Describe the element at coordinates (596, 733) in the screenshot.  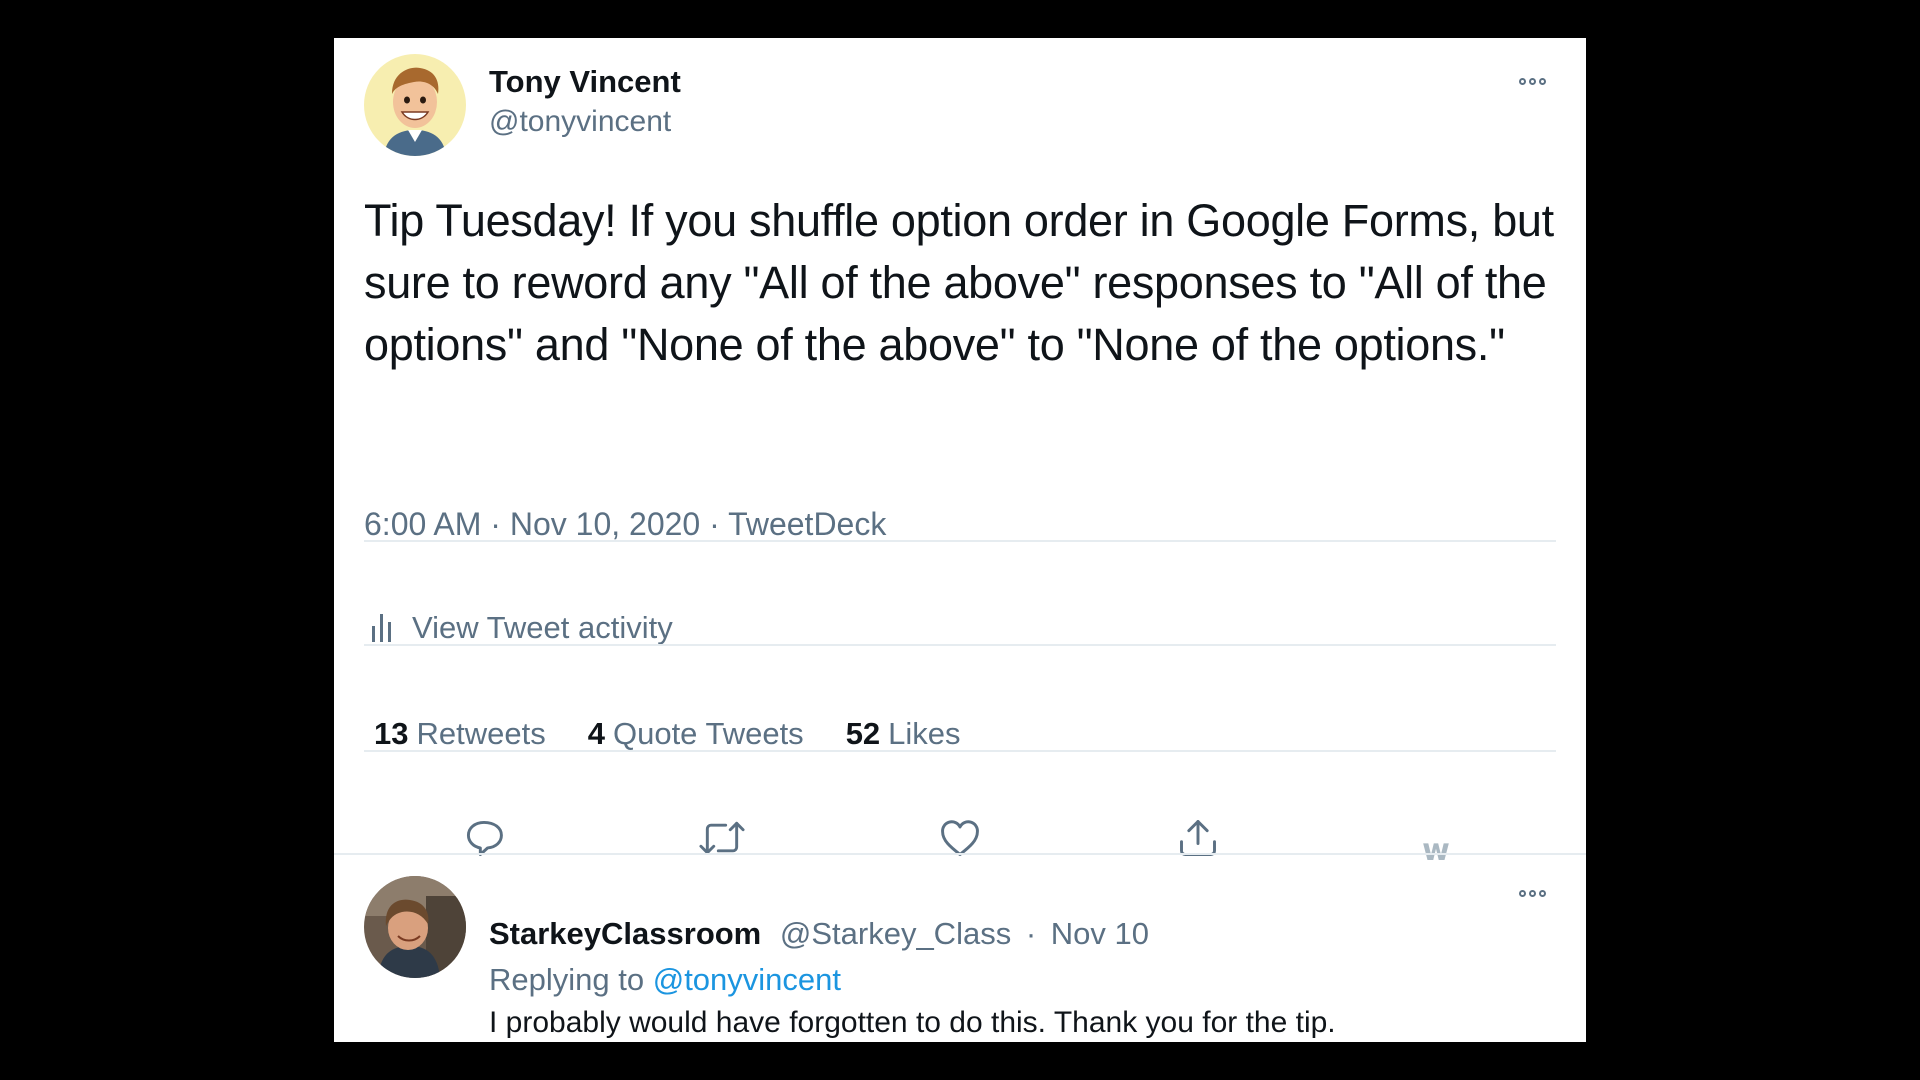
I see `quote-tweets-count: 4` at that location.